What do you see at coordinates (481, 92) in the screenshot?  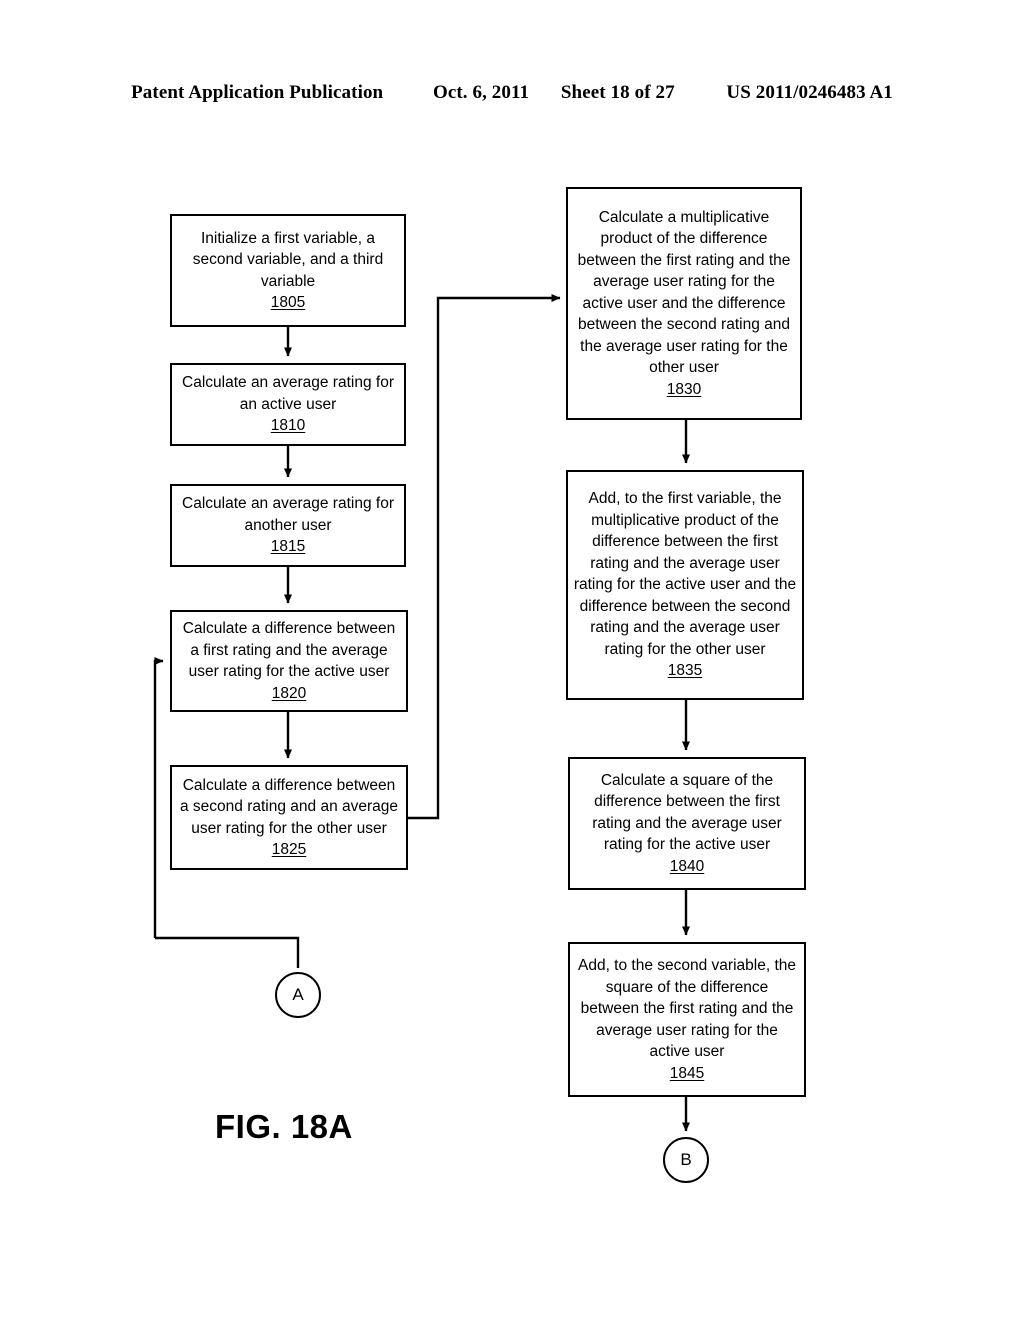 I see `header-date: Oct. 6, 2011` at bounding box center [481, 92].